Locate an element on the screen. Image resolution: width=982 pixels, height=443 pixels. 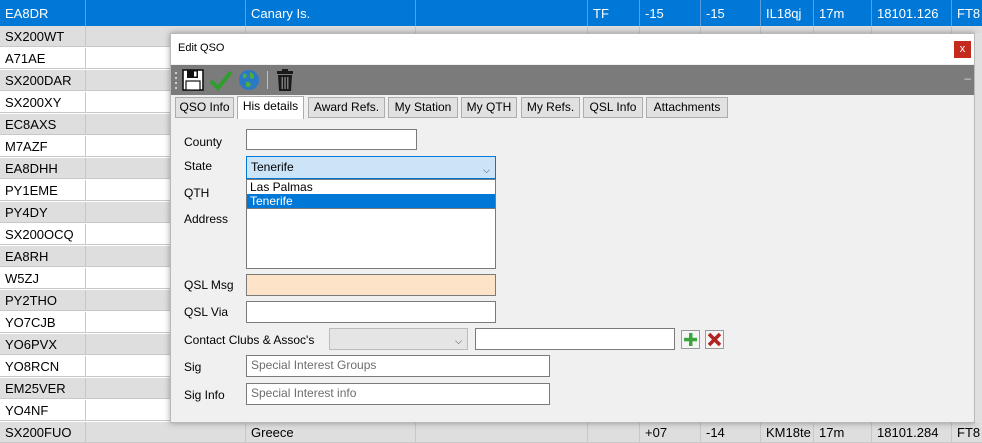
plus-icon is located at coordinates (690, 339).